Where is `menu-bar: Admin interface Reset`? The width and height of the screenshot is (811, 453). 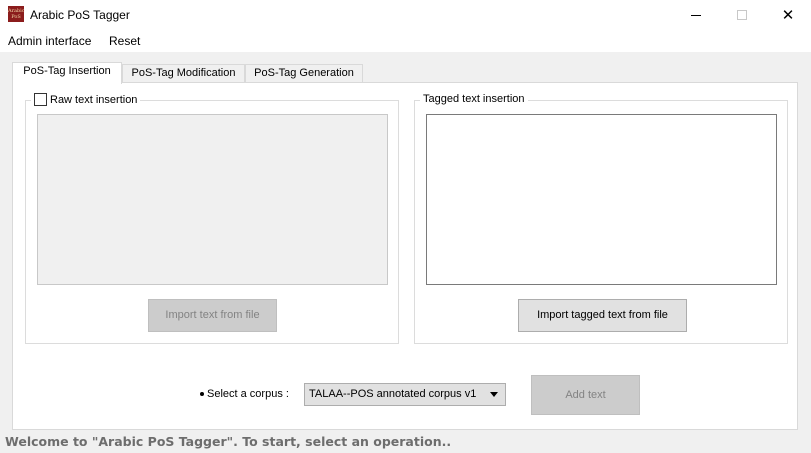 menu-bar: Admin interface Reset is located at coordinates (405, 41).